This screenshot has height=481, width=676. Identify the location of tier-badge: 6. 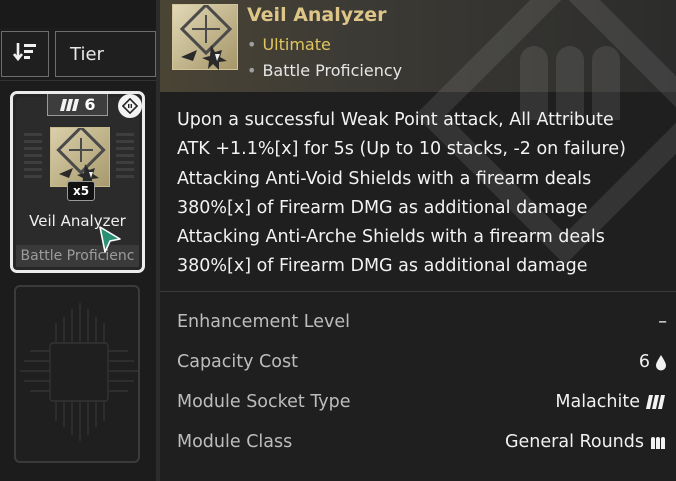
(77, 105).